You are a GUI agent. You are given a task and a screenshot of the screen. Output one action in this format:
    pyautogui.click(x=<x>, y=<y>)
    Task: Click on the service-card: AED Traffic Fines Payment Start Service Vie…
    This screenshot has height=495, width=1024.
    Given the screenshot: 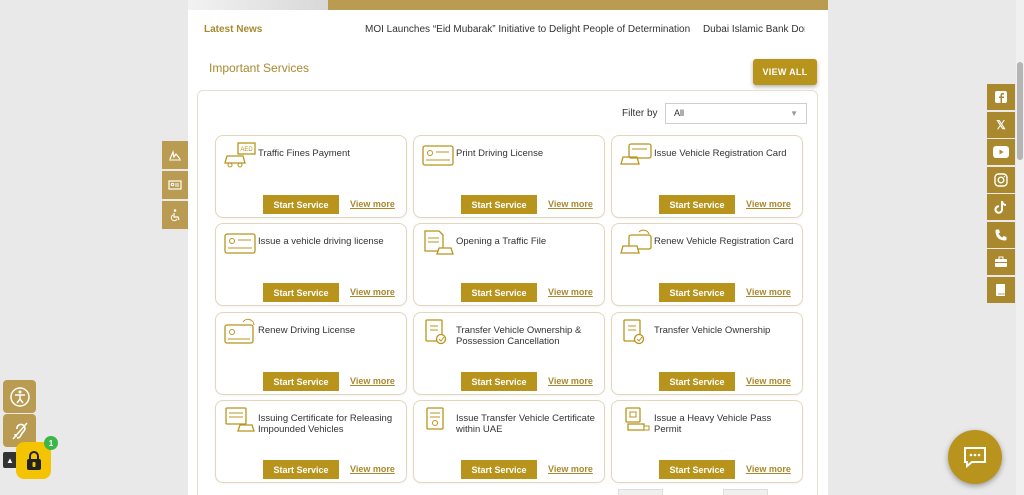 What is the action you would take?
    pyautogui.click(x=311, y=176)
    